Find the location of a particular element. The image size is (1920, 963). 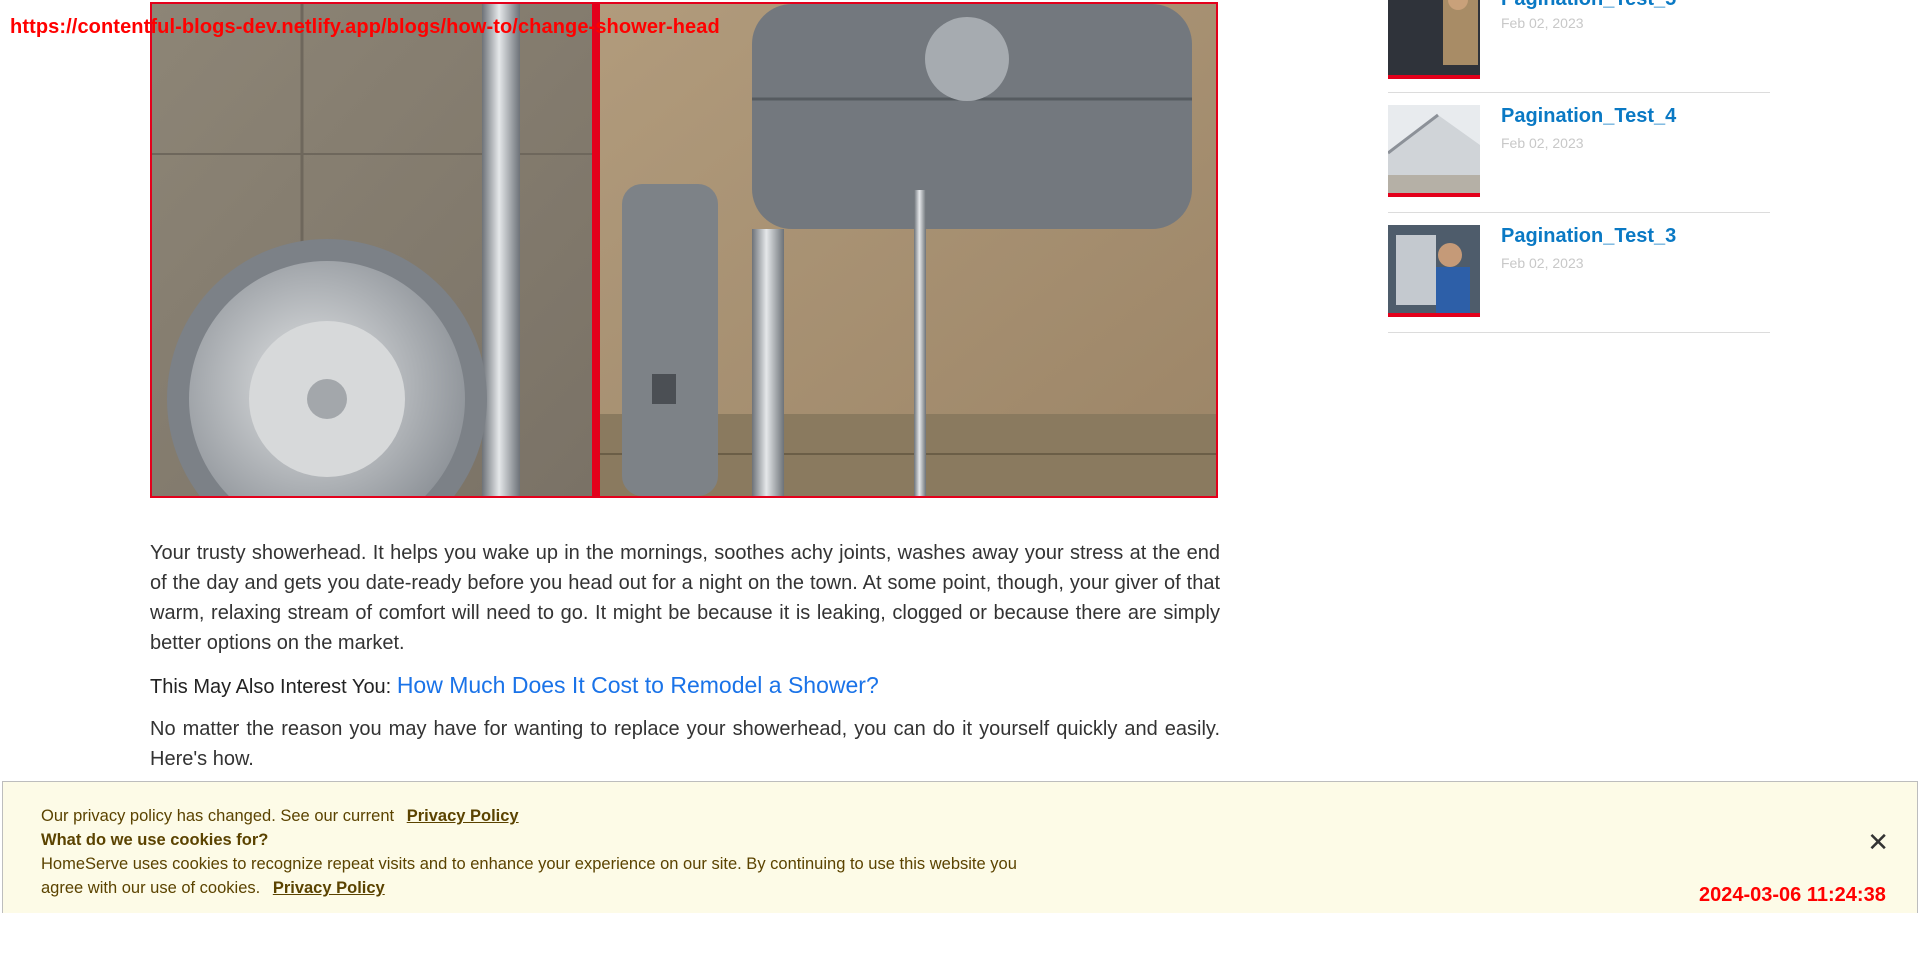

sidebar-item-pagination-test-4: Pagination_Test_4 Feb 02, 2023 is located at coordinates (1579, 153).